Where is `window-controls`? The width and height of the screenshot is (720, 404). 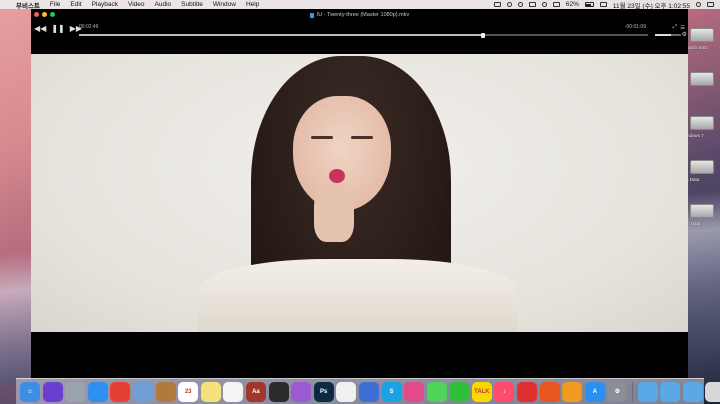 window-controls is located at coordinates (44, 14).